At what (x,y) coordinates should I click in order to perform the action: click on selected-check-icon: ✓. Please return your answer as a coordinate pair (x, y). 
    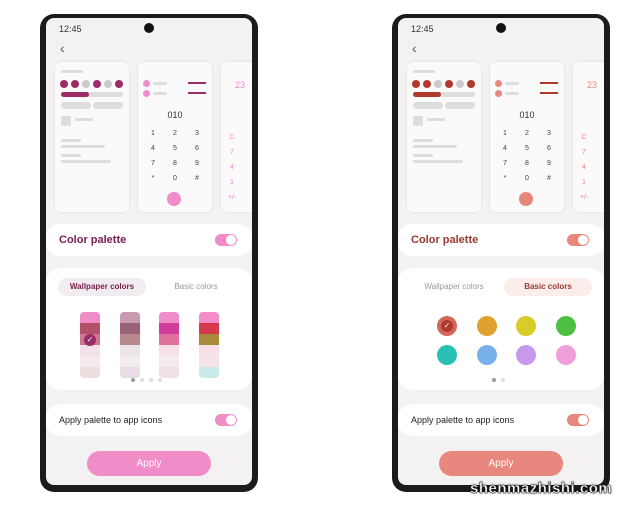
    Looking at the image, I should click on (90, 340).